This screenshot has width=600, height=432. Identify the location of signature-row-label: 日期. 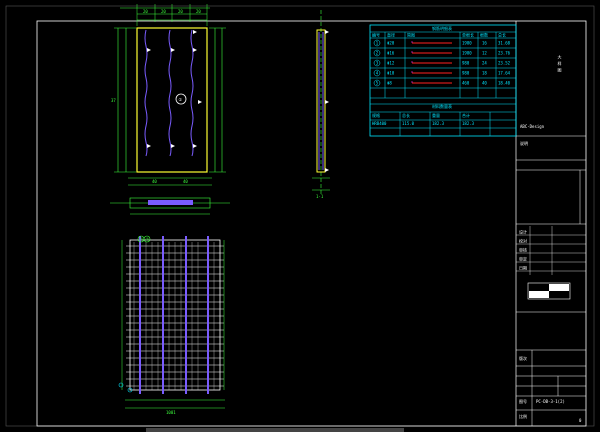
(523, 268).